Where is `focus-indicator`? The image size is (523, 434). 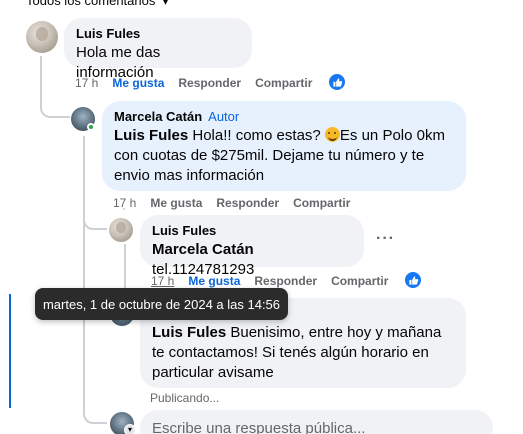
focus-indicator is located at coordinates (10, 351).